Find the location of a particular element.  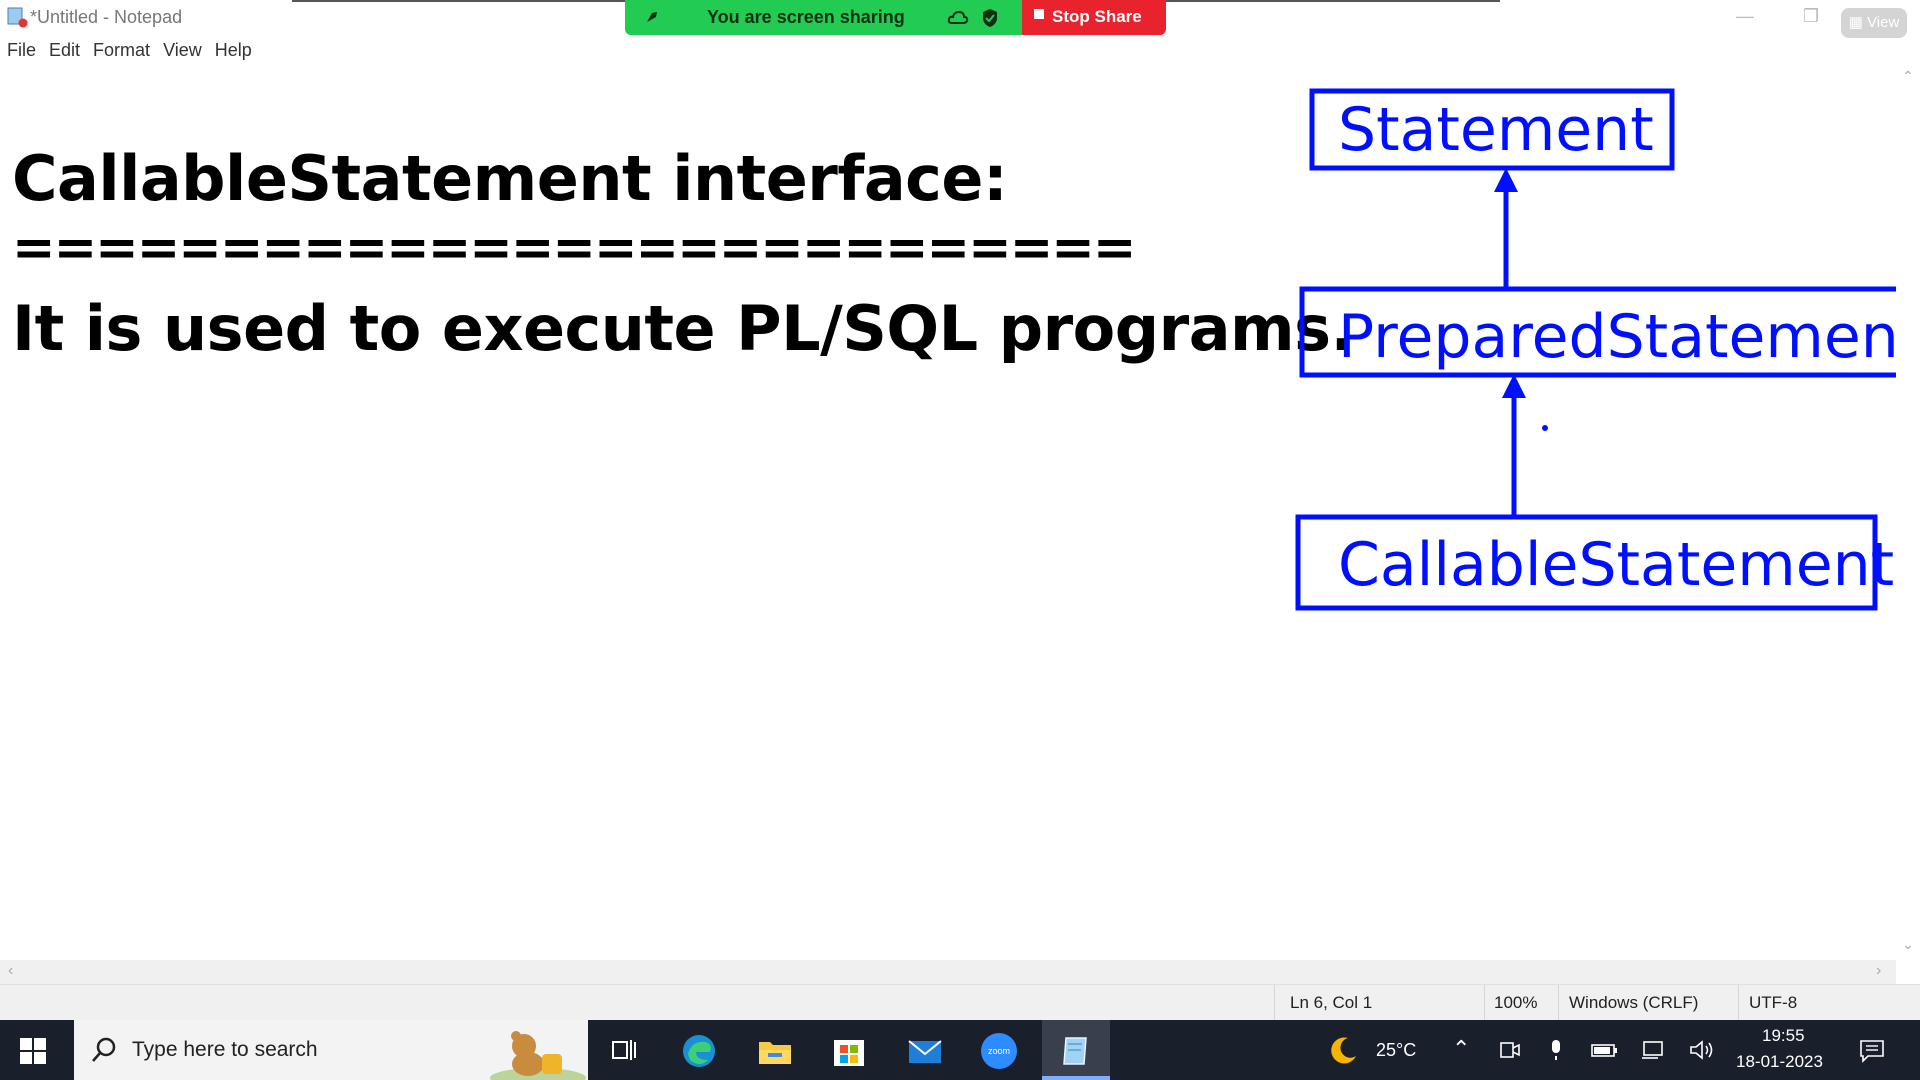

active-app-indicator is located at coordinates (1076, 1078).